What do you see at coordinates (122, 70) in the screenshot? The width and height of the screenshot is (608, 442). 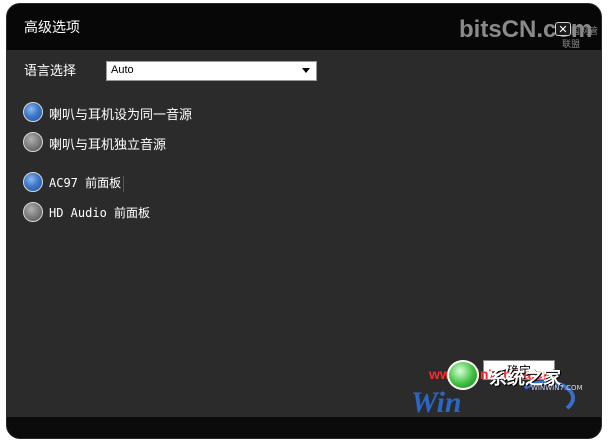 I see `language-select-value: Auto` at bounding box center [122, 70].